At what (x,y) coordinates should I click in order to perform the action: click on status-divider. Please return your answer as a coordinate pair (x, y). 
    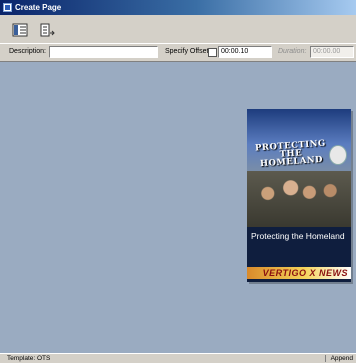
    Looking at the image, I should click on (325, 358).